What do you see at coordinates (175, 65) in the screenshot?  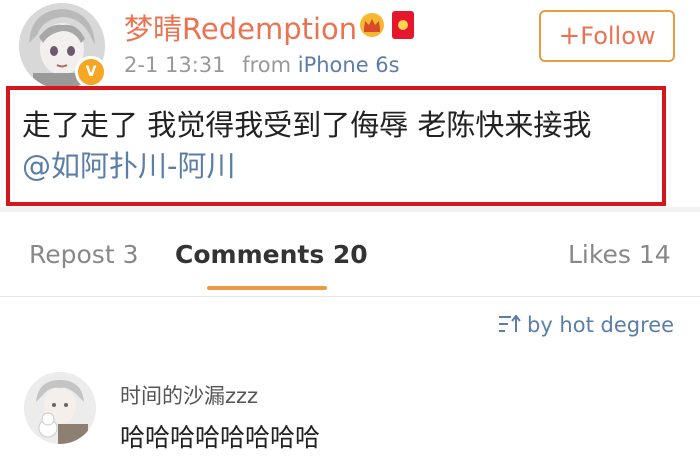 I see `post-time: 2-1 13:31` at bounding box center [175, 65].